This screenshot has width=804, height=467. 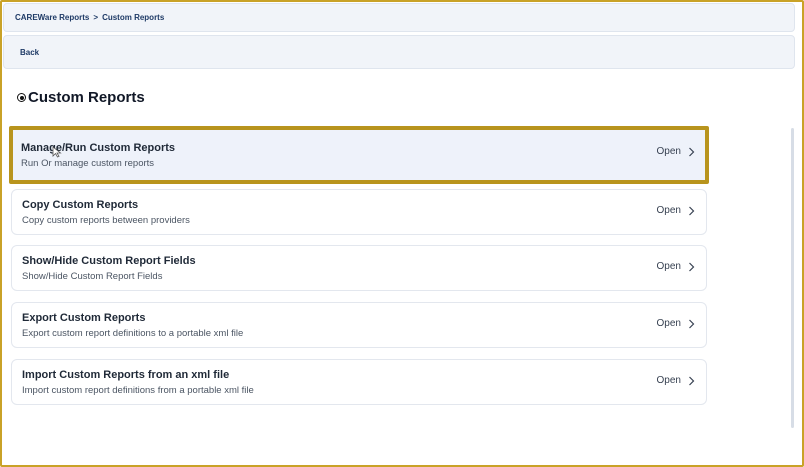 I want to click on page-title-text: Custom Reports, so click(x=86, y=97).